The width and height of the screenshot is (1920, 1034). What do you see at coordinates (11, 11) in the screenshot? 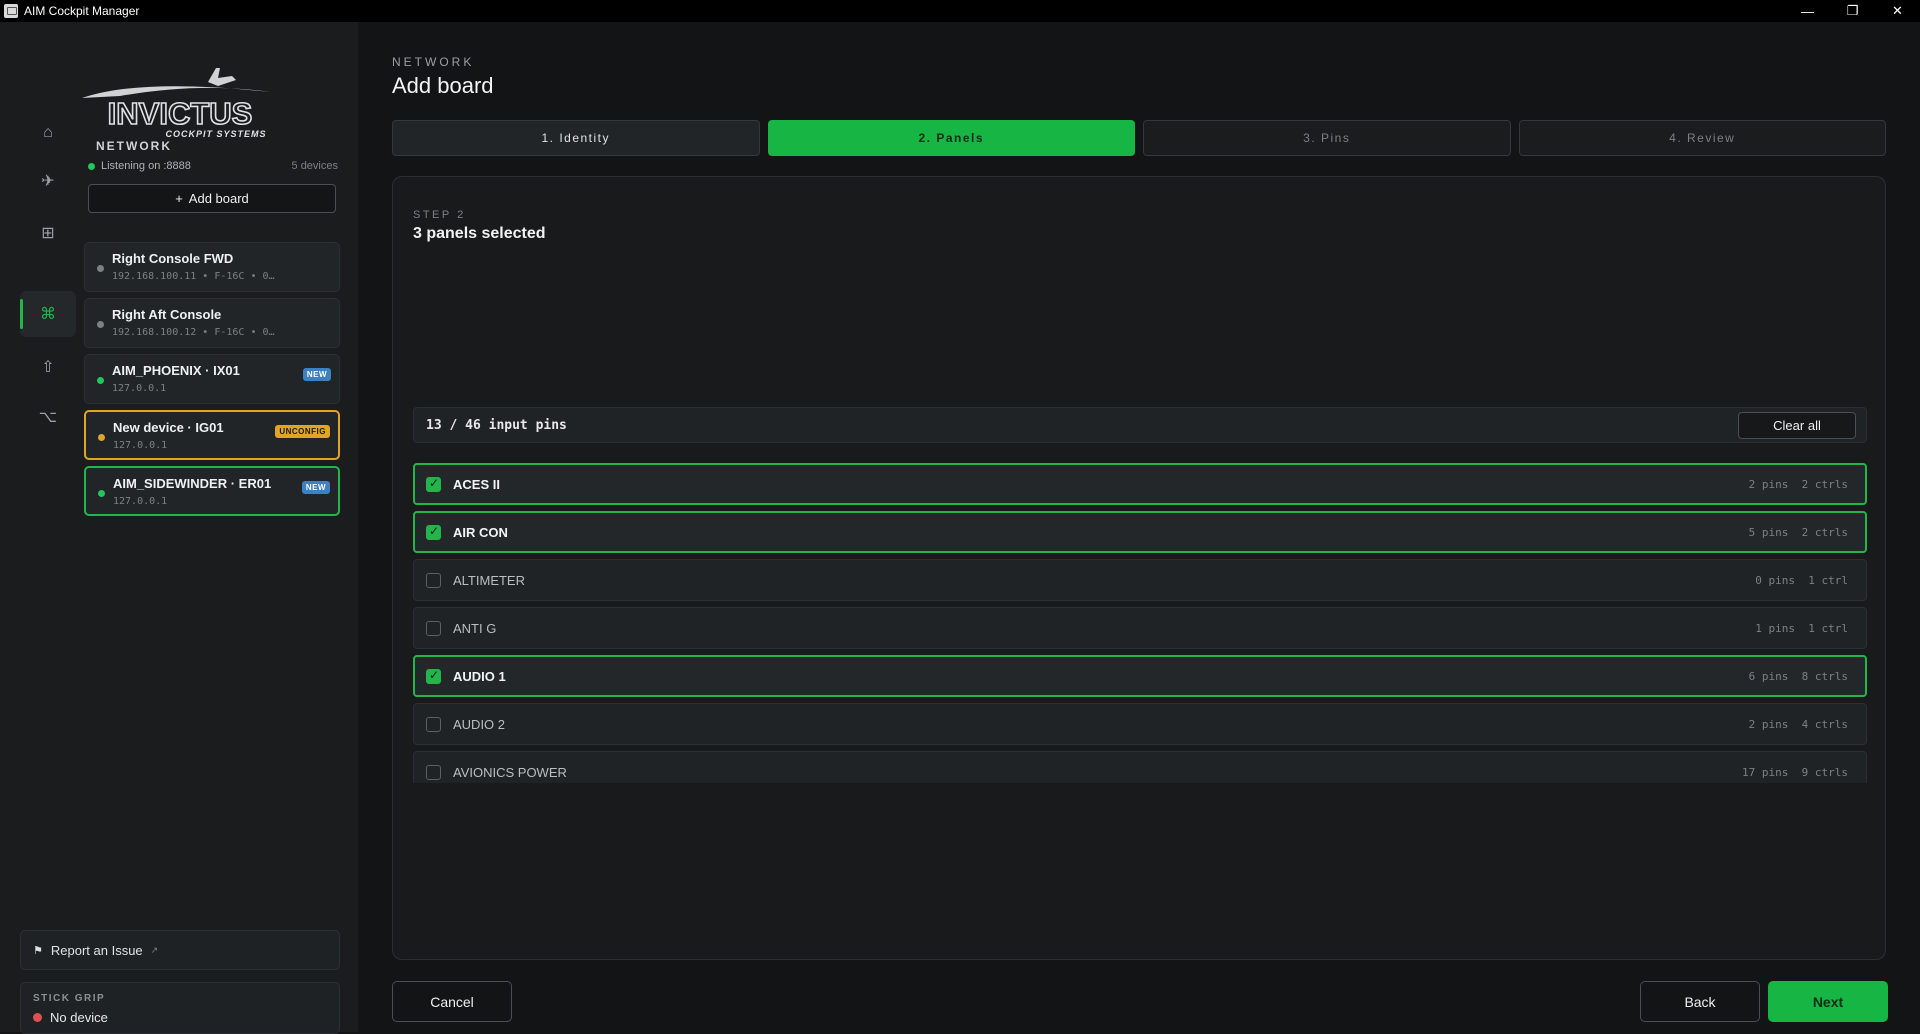
I see `app-icon` at bounding box center [11, 11].